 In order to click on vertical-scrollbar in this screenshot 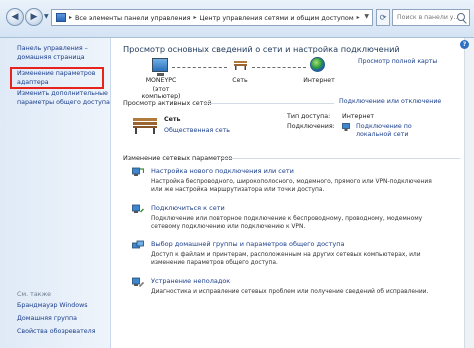, I will do `click(469, 193)`.